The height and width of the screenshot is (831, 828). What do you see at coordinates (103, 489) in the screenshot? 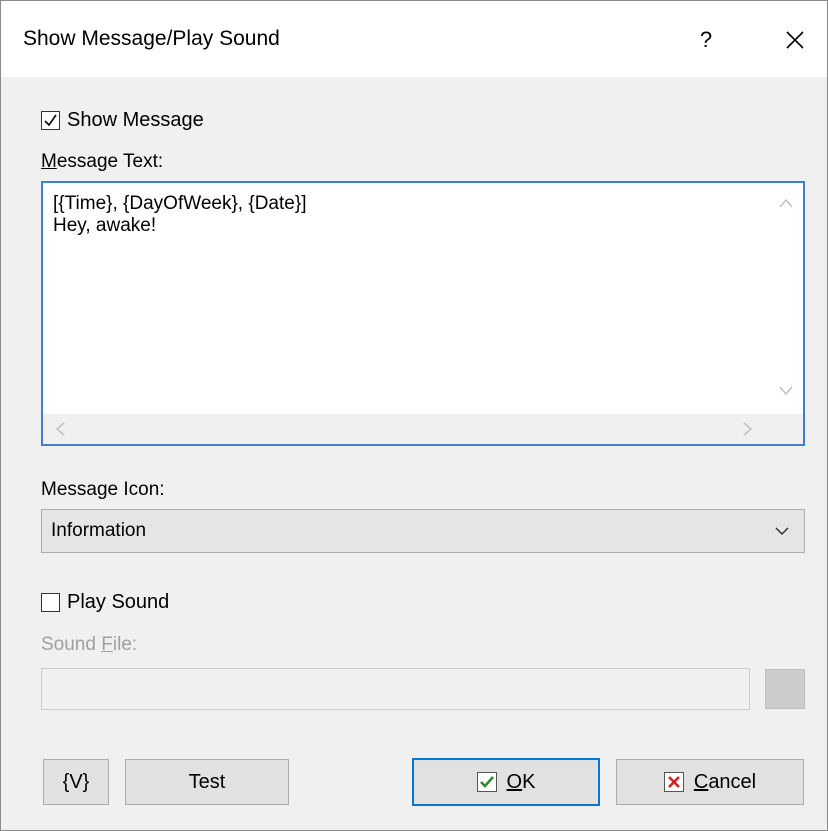
I see `message-icon-label: Message Icon:` at bounding box center [103, 489].